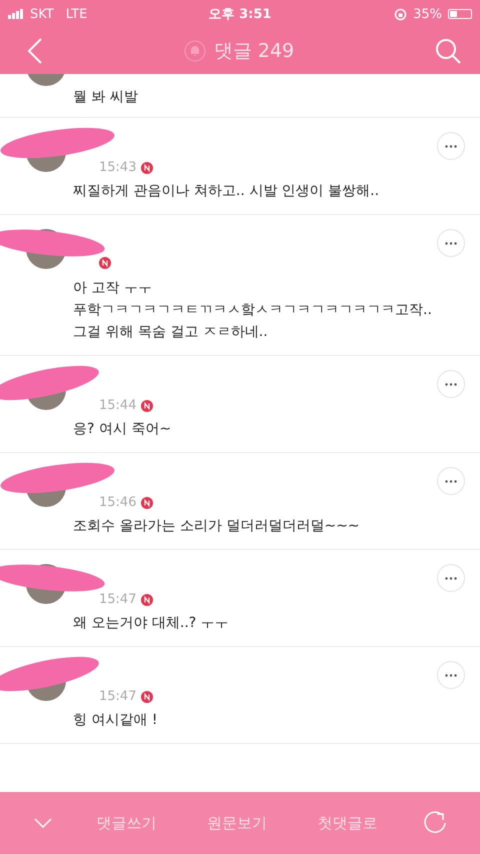 This screenshot has width=480, height=854. Describe the element at coordinates (435, 823) in the screenshot. I see `refresh-icon` at that location.